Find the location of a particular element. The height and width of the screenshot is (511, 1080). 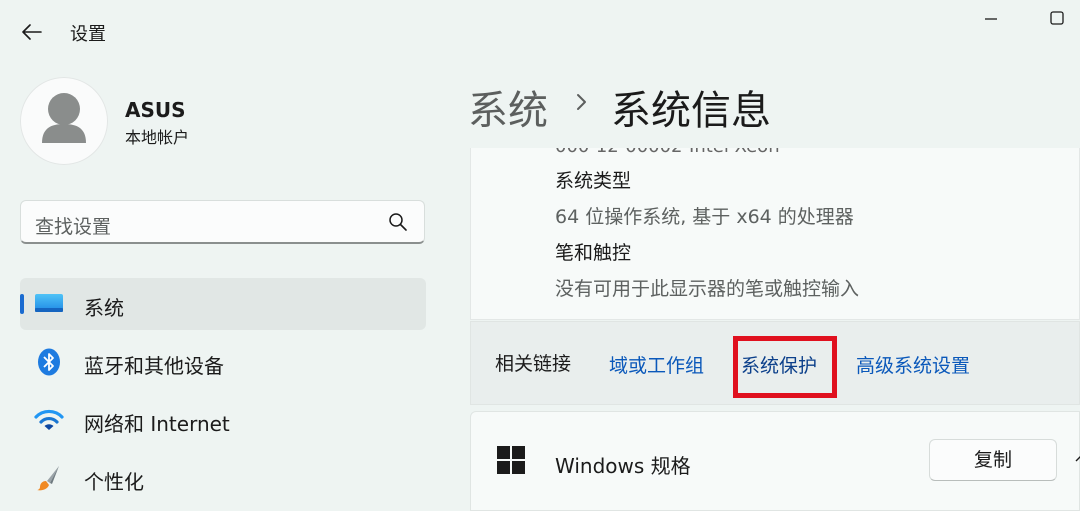

system-display-icon is located at coordinates (49, 304).